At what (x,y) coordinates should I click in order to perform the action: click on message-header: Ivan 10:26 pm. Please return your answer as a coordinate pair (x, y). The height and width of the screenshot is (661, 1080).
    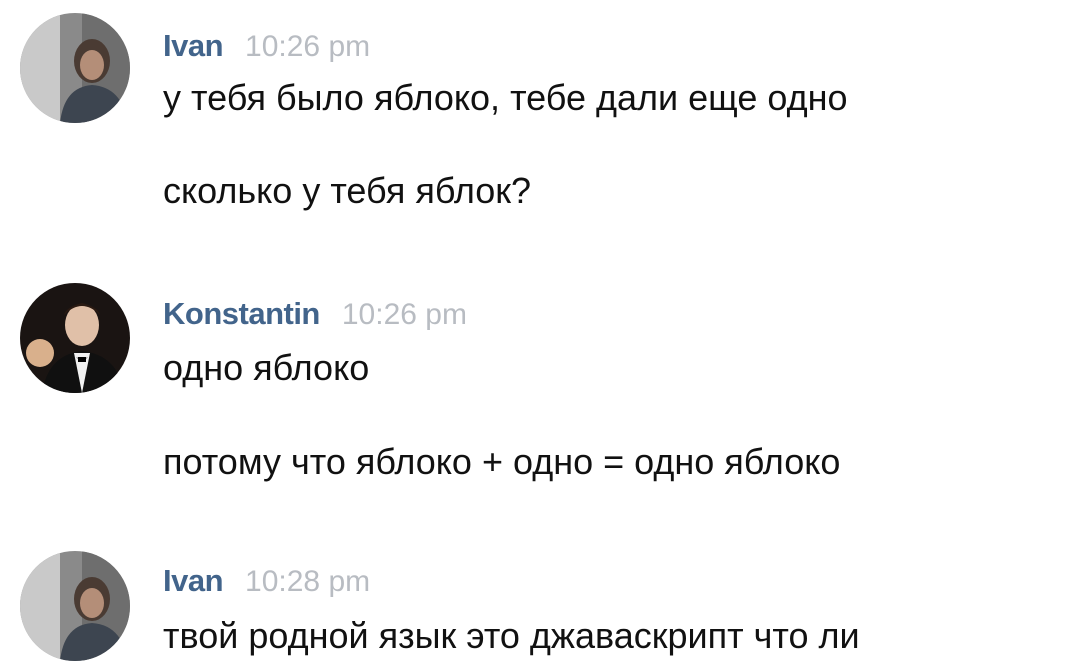
    Looking at the image, I should click on (266, 46).